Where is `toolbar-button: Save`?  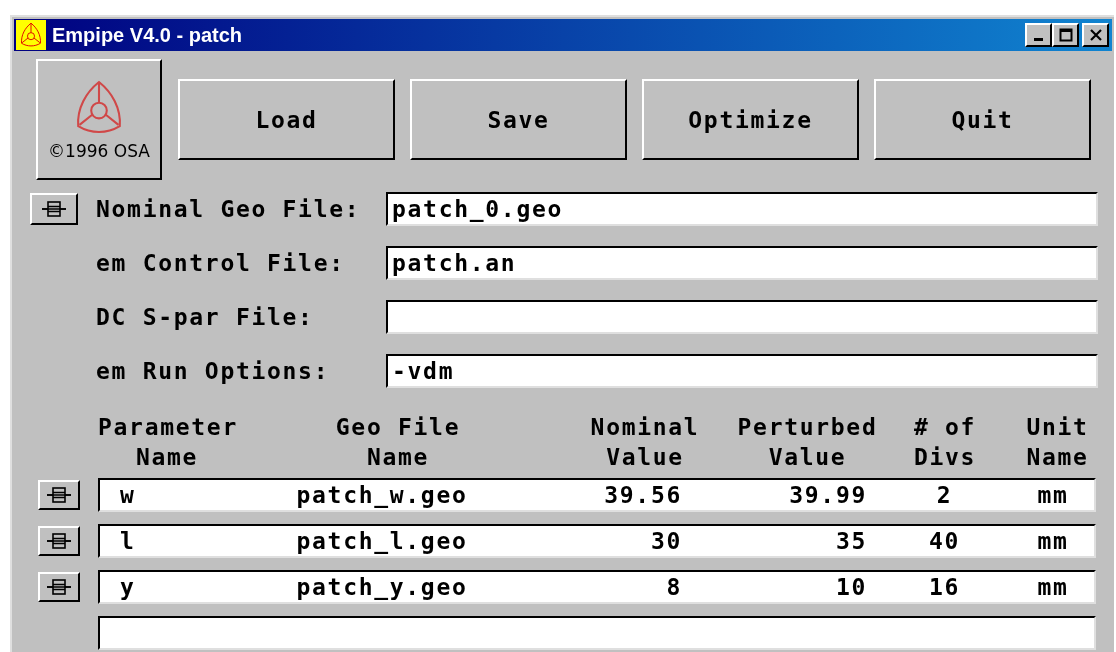
toolbar-button: Save is located at coordinates (518, 119).